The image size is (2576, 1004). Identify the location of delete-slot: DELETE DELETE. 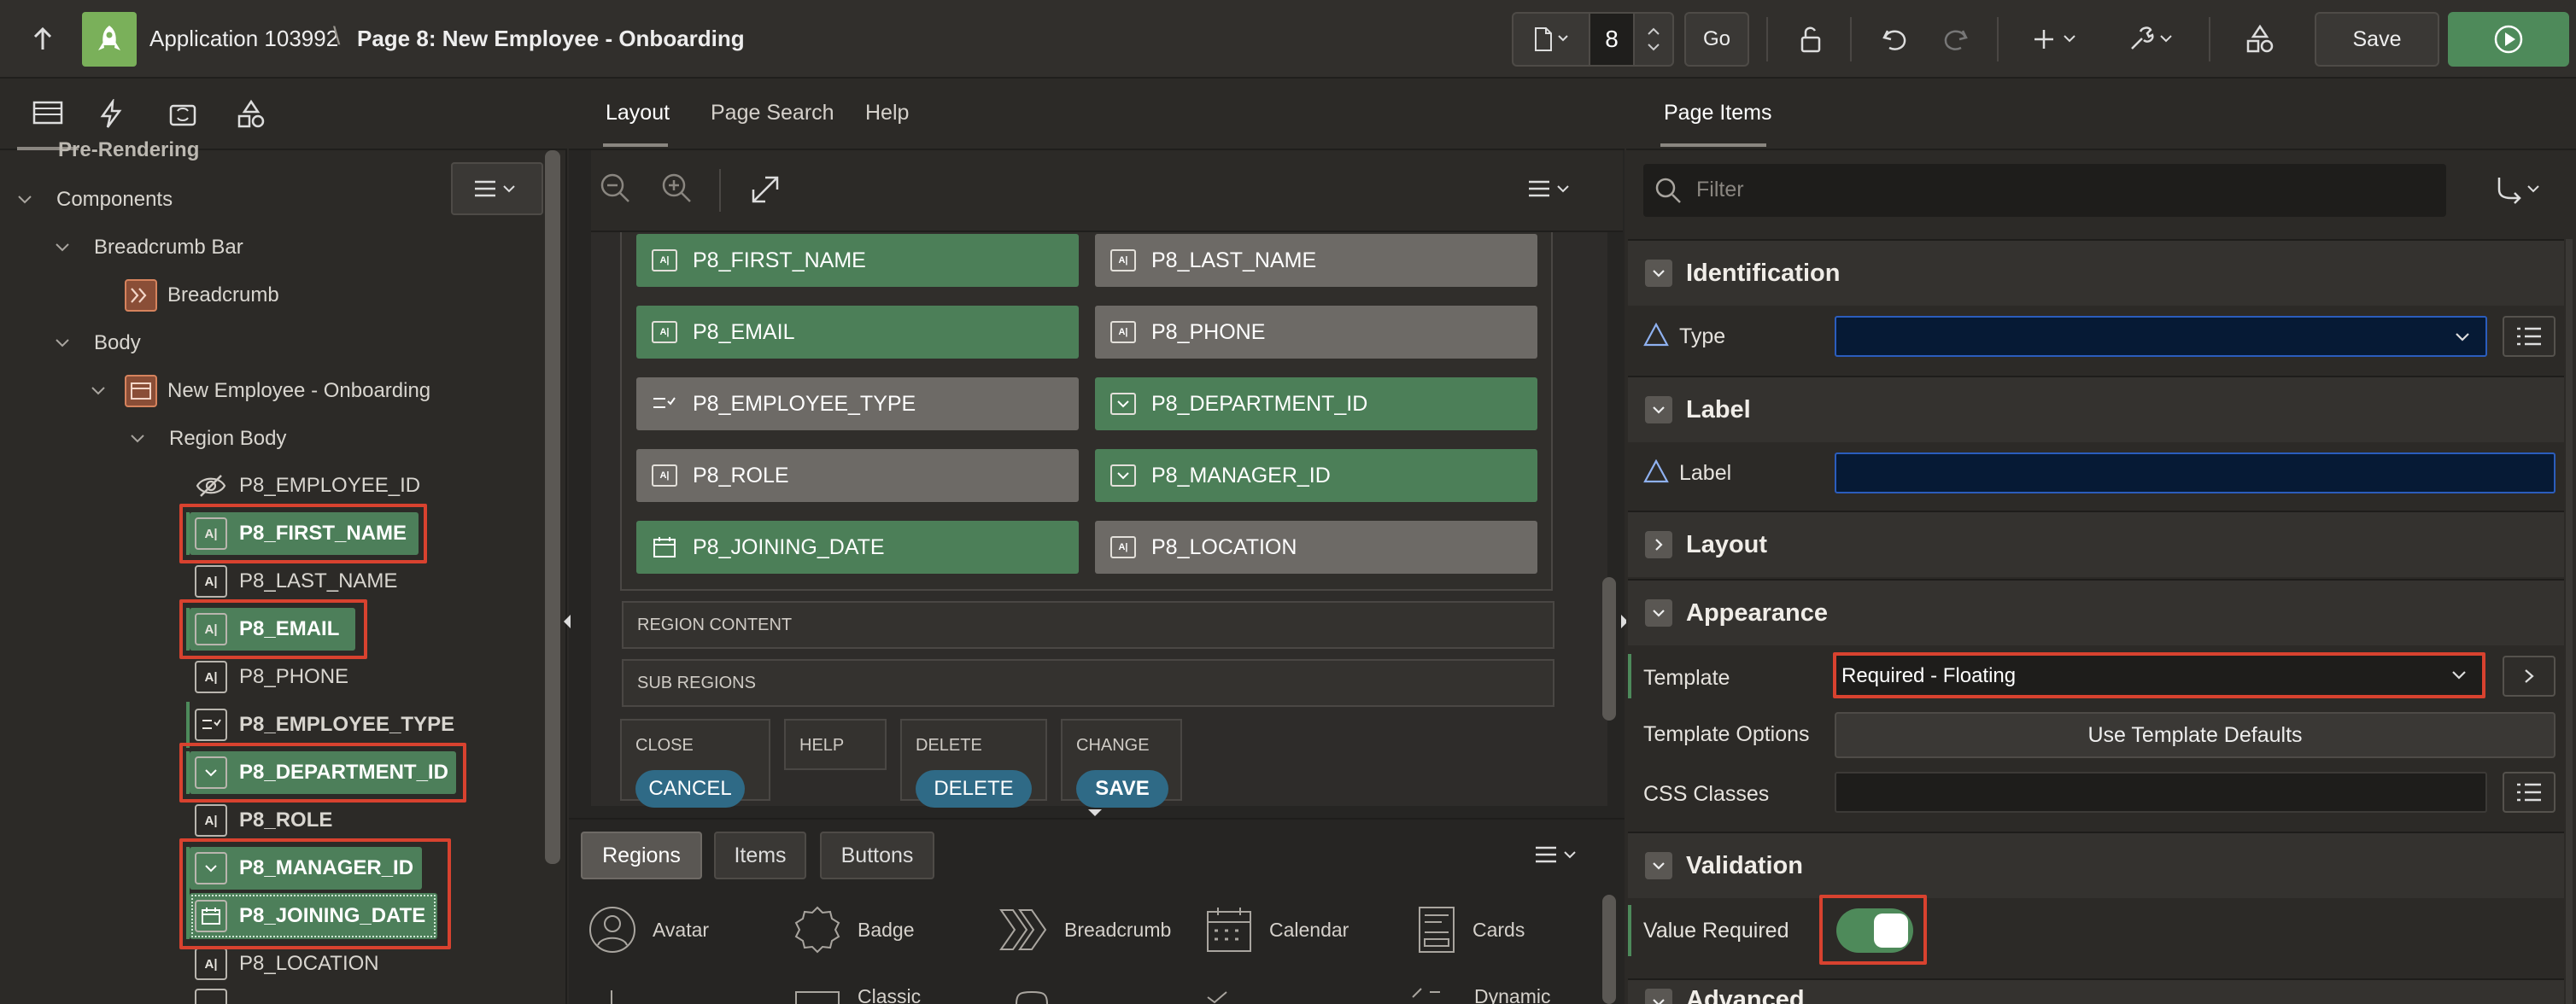
(973, 763).